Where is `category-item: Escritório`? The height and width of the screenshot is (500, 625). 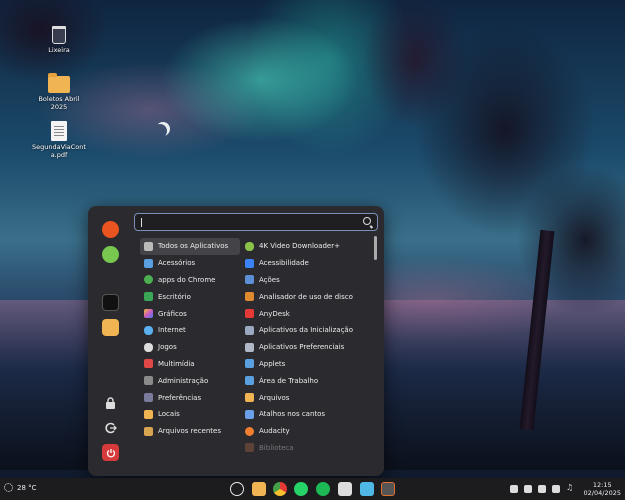
category-item: Escritório is located at coordinates (190, 296).